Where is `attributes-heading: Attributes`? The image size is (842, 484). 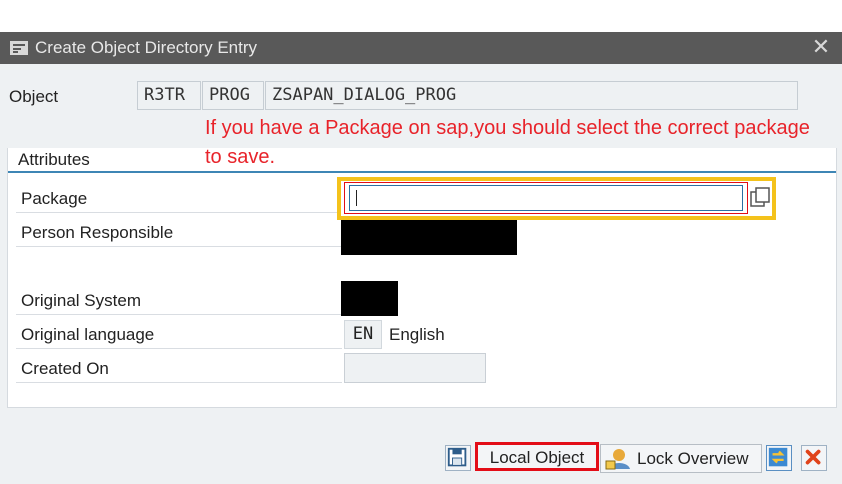
attributes-heading: Attributes is located at coordinates (54, 159).